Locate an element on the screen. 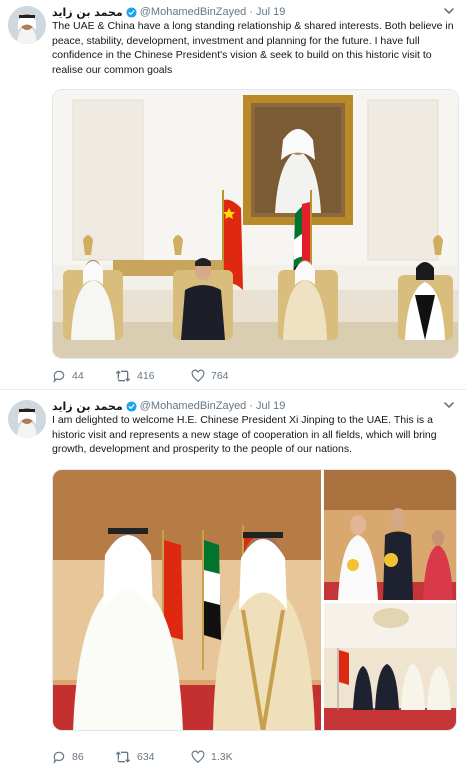 Image resolution: width=466 pixels, height=774 pixels. reply-count: 86 is located at coordinates (78, 757).